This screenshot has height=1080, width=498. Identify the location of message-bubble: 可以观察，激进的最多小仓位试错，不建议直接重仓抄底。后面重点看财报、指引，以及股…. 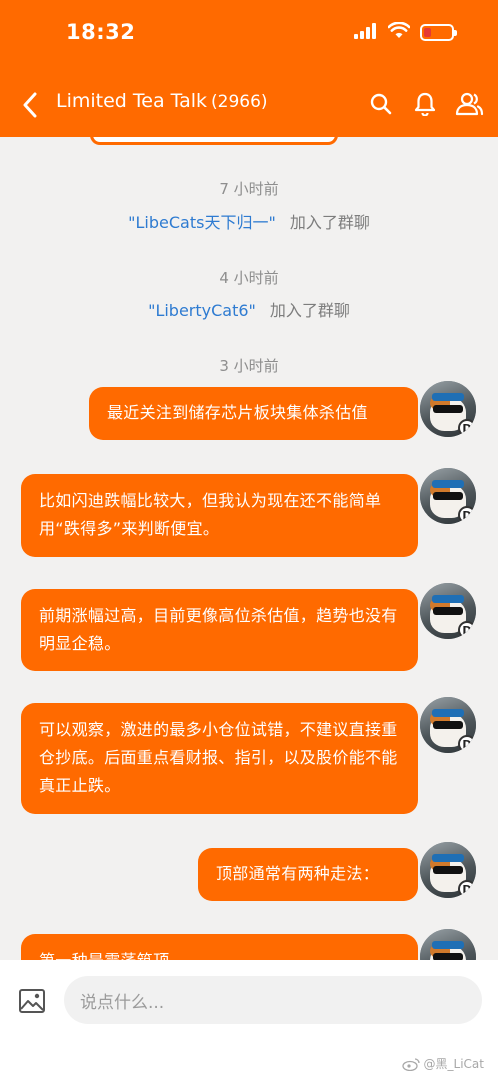
(219, 758).